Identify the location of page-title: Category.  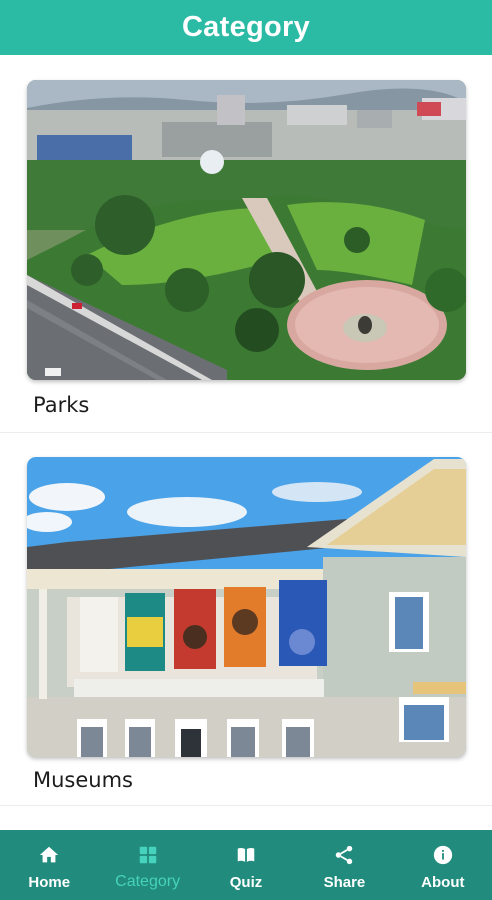
(246, 27).